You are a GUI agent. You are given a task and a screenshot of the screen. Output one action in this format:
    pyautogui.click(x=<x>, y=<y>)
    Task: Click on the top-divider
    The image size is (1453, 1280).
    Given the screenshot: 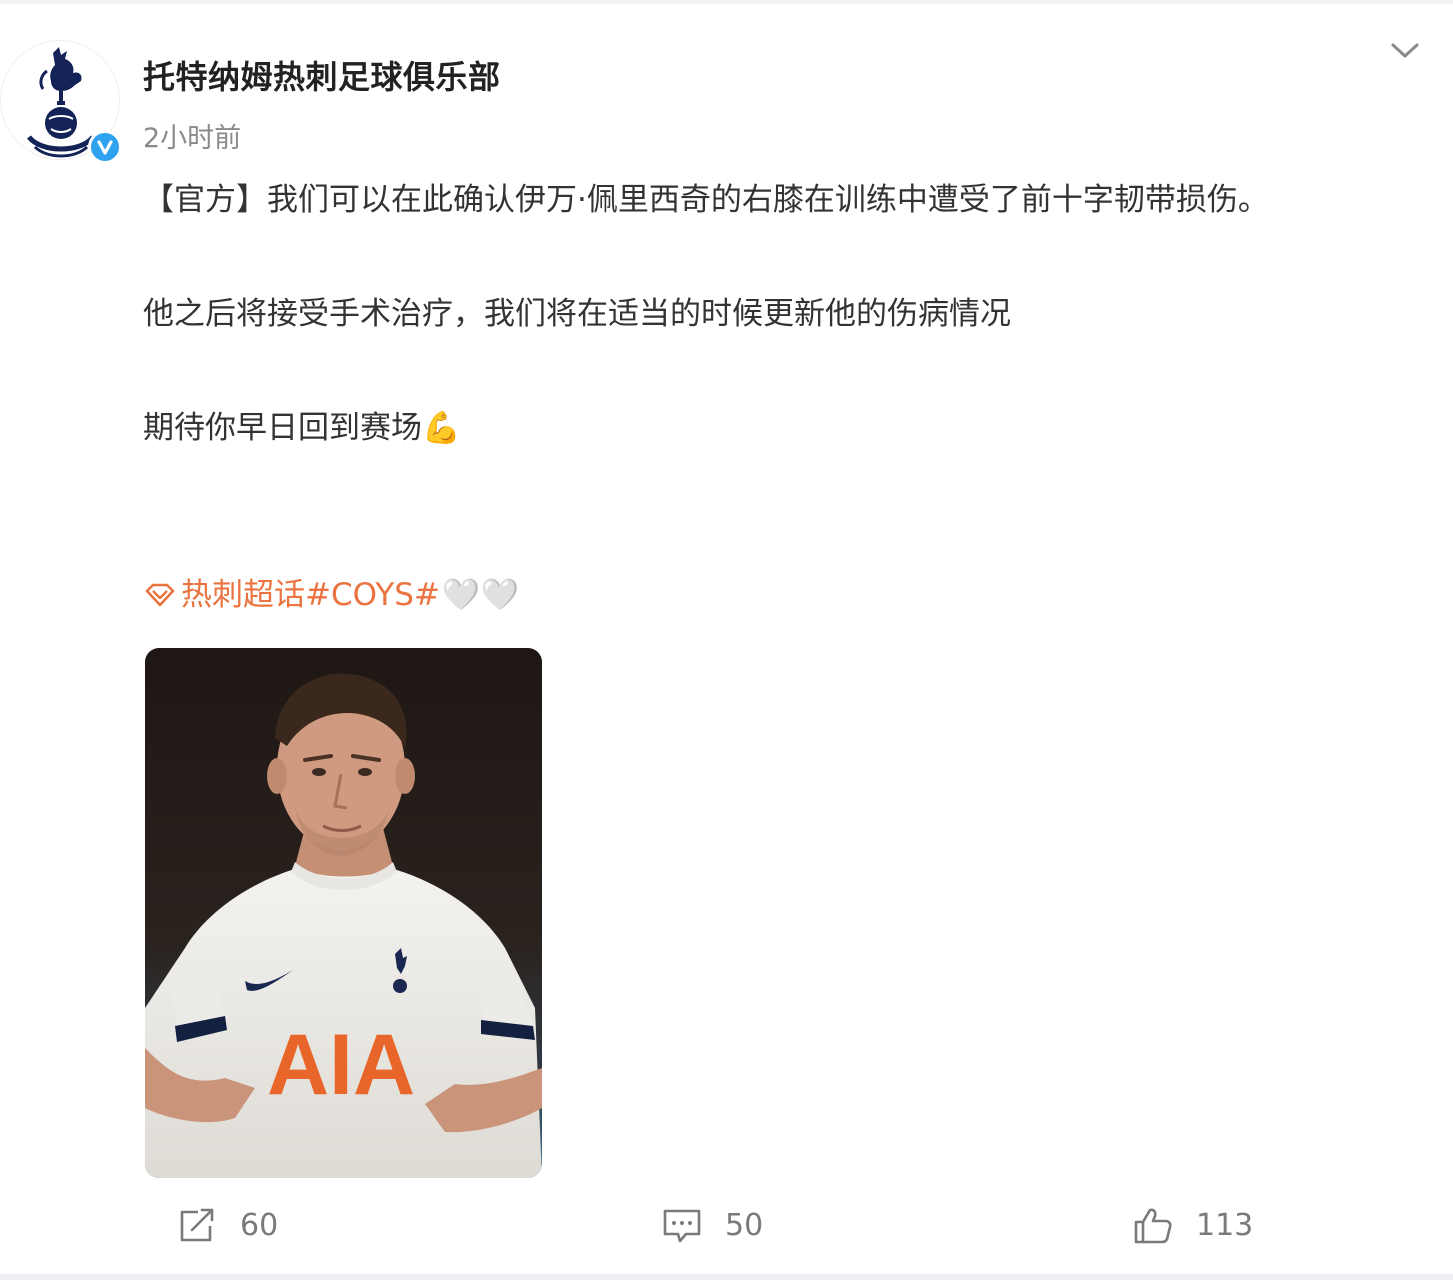 What is the action you would take?
    pyautogui.click(x=726, y=2)
    